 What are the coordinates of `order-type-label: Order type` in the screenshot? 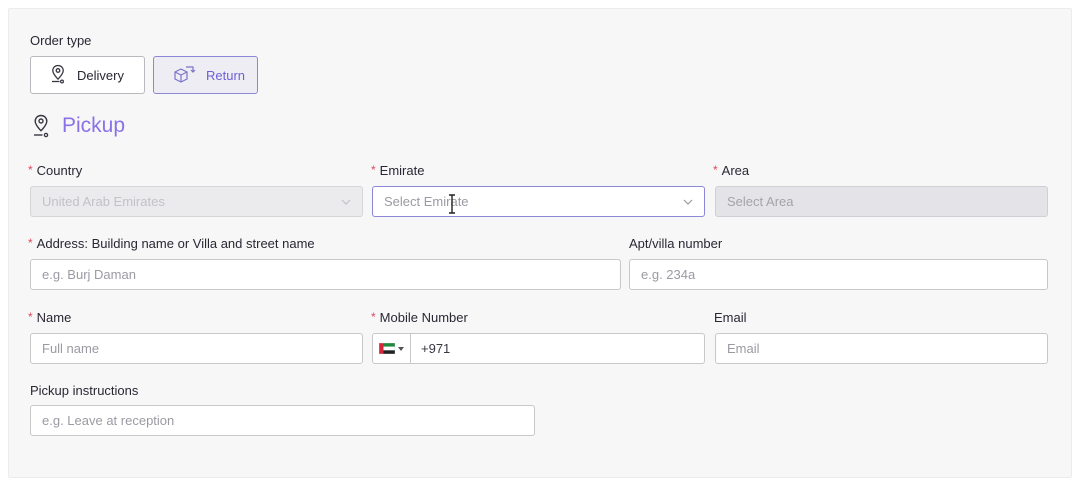 It's located at (61, 40).